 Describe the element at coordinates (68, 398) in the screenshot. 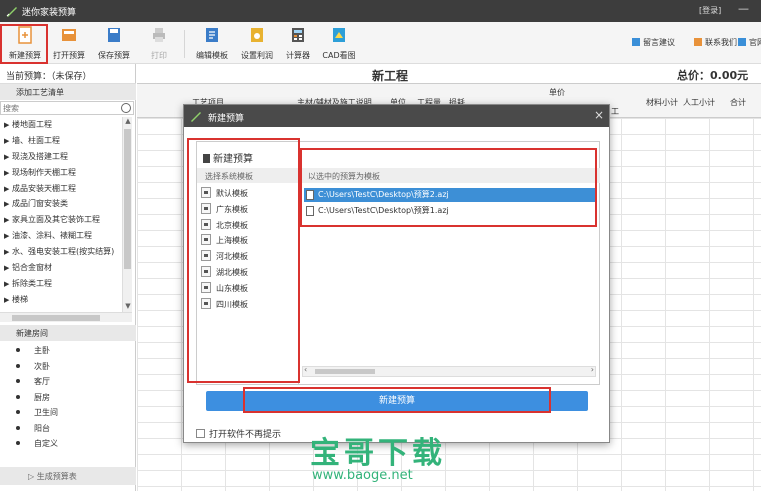

I see `room-item: 厨房` at that location.